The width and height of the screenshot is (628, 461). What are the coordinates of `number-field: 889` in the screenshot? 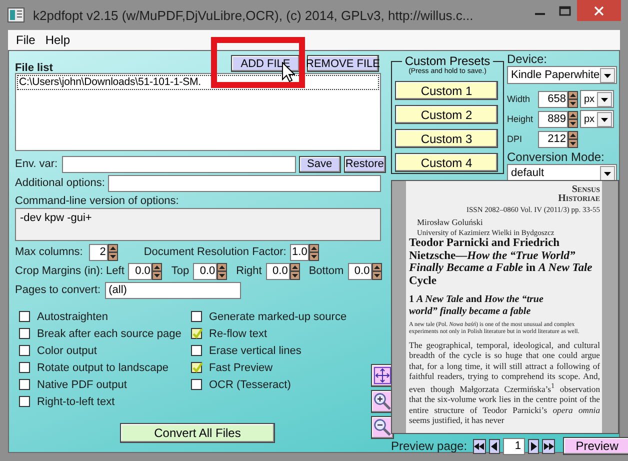 It's located at (553, 119).